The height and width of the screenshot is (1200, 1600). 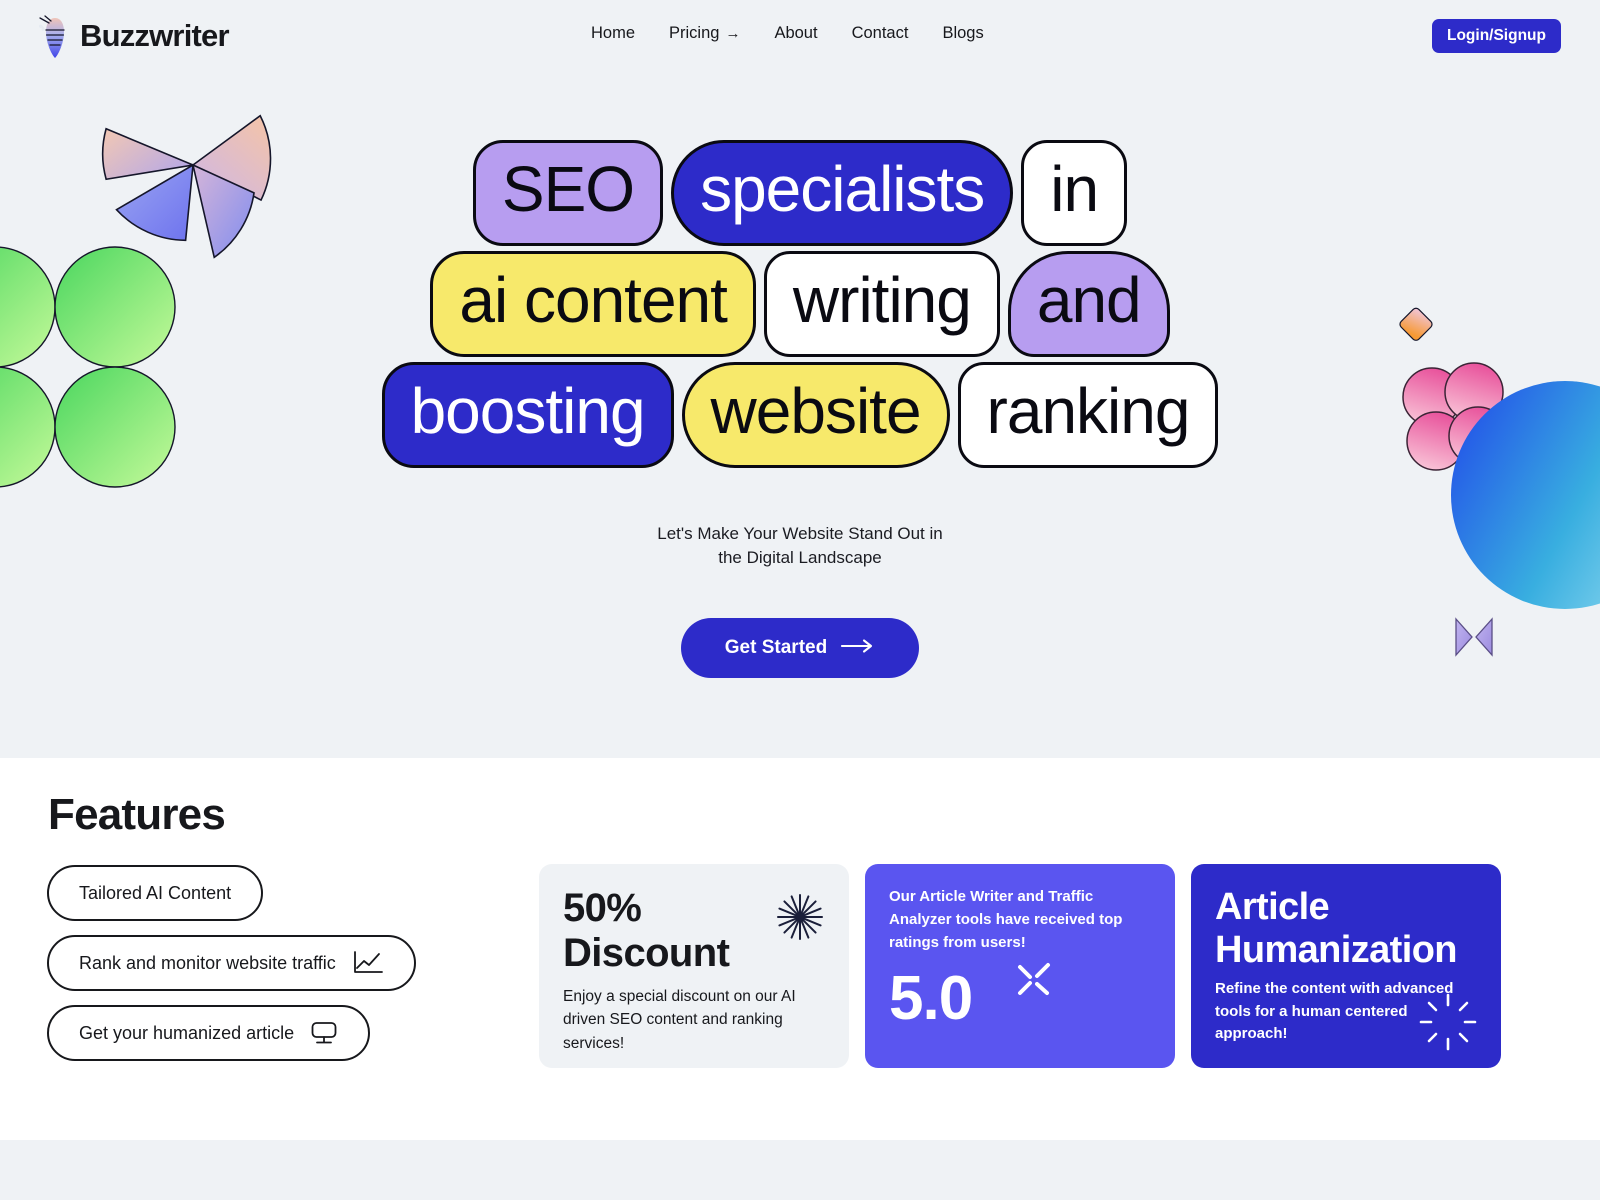 I want to click on feature-pill-tailored-ai-content: Tailored AI Content, so click(x=155, y=893).